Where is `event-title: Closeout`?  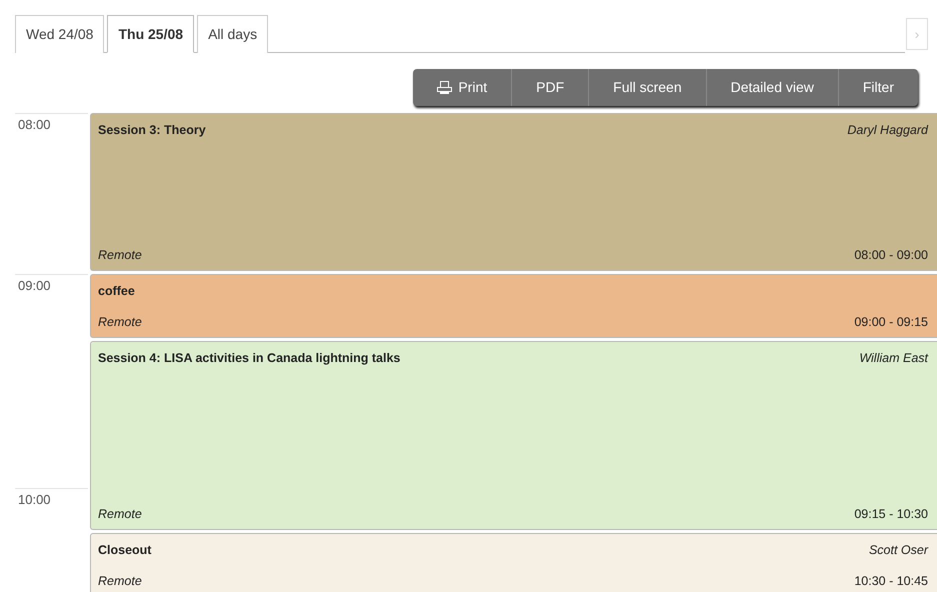
event-title: Closeout is located at coordinates (125, 550).